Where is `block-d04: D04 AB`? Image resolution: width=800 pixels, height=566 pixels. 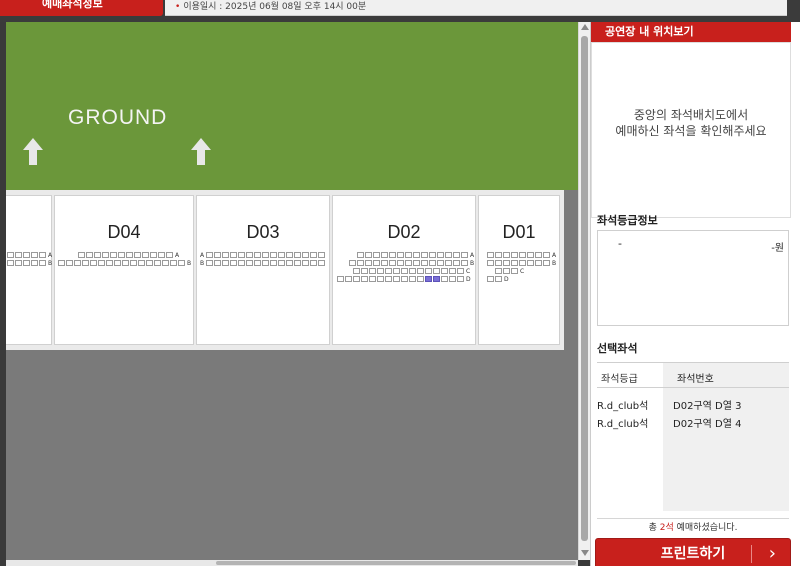 block-d04: D04 AB is located at coordinates (124, 270).